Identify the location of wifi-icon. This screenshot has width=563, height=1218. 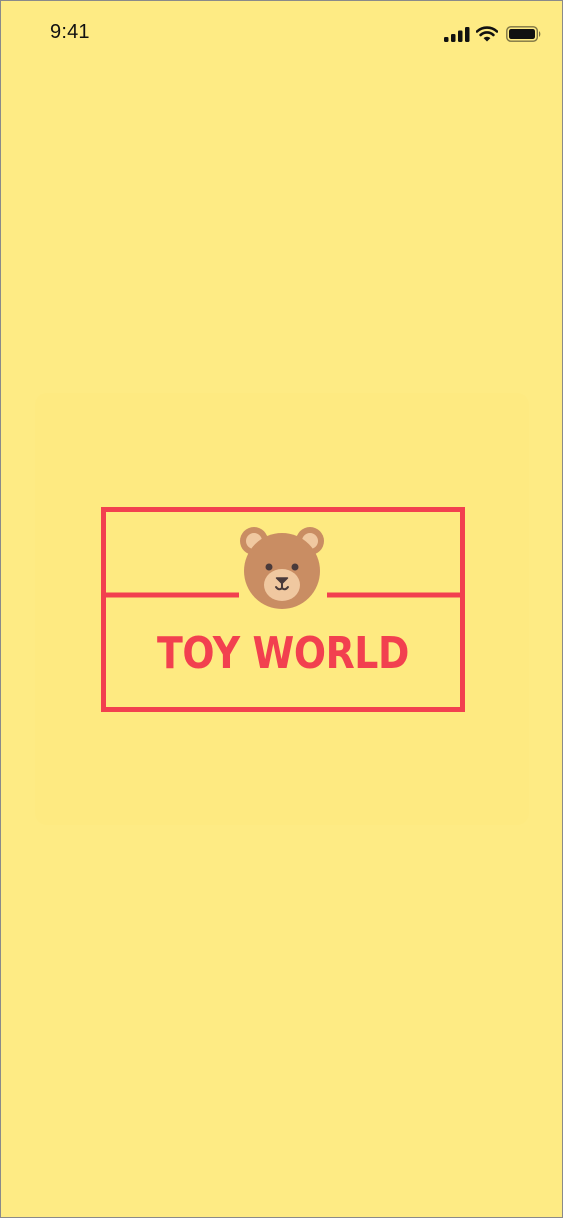
(487, 34).